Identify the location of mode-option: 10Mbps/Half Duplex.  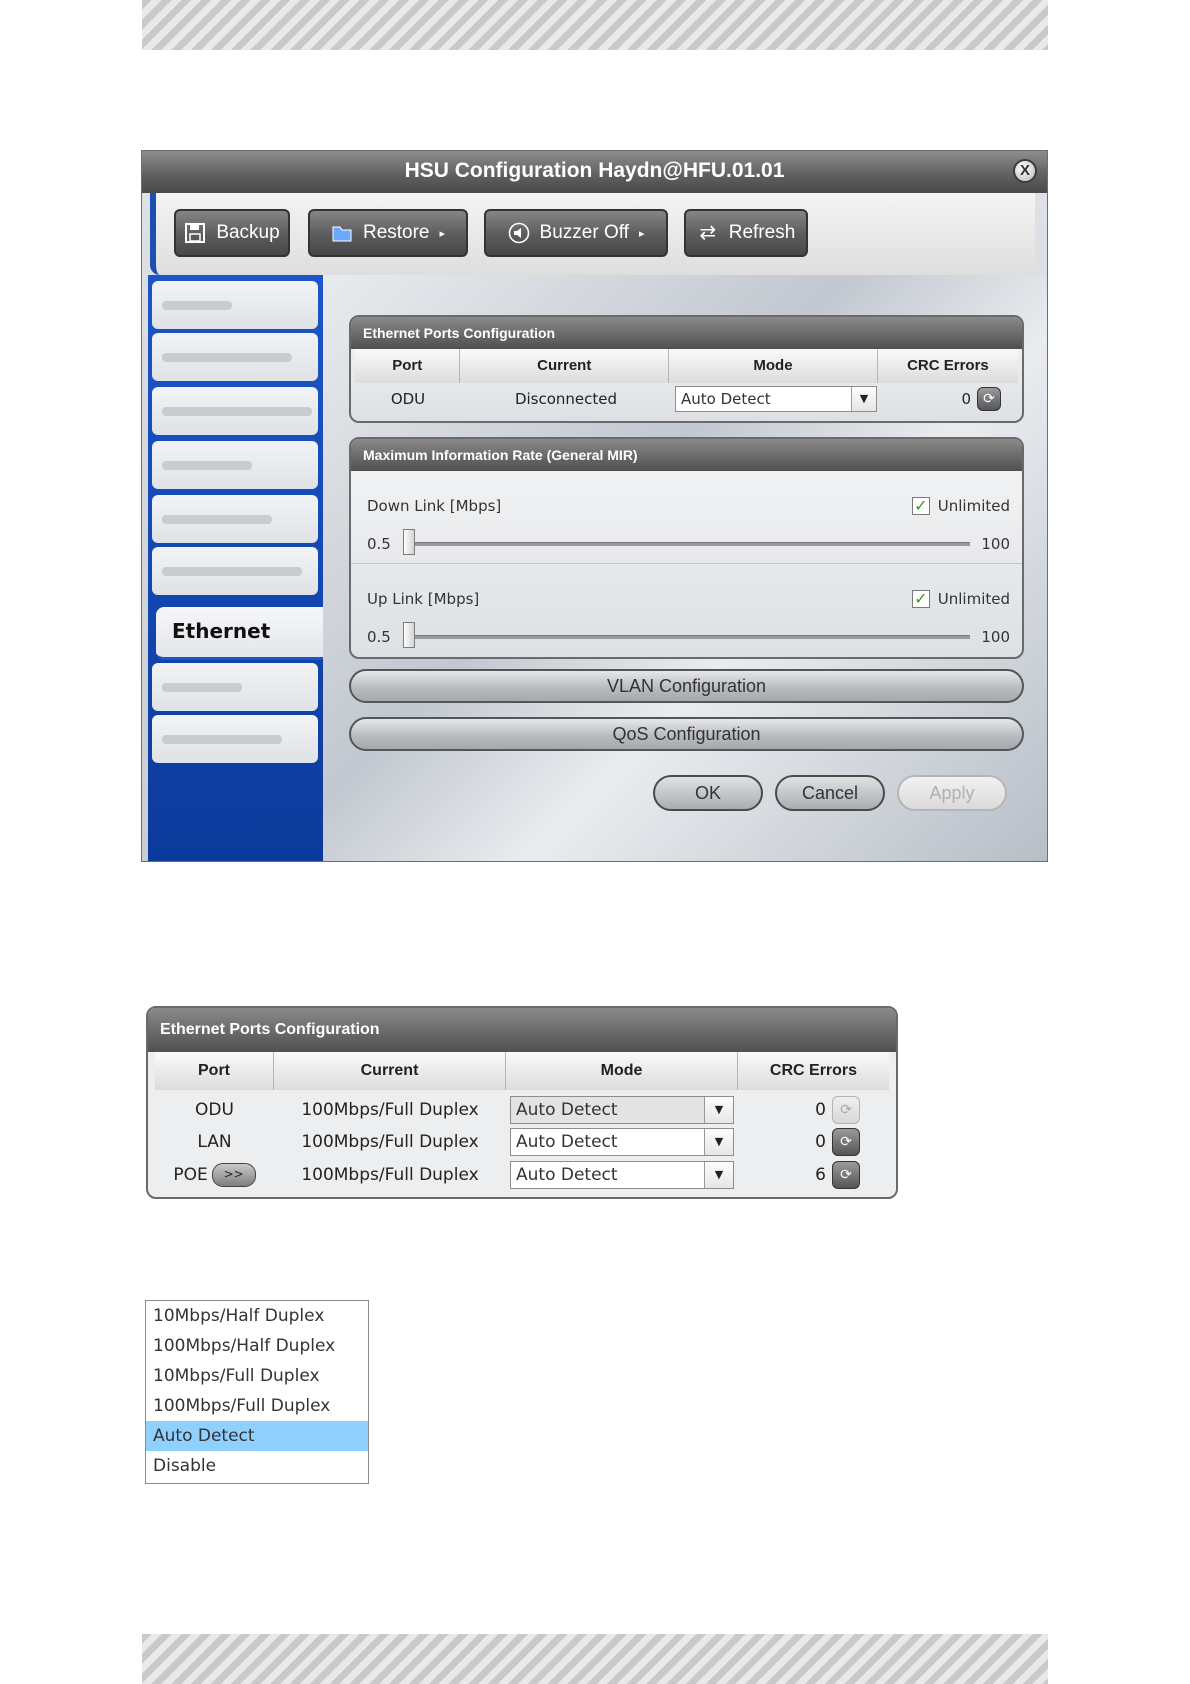
(257, 1316).